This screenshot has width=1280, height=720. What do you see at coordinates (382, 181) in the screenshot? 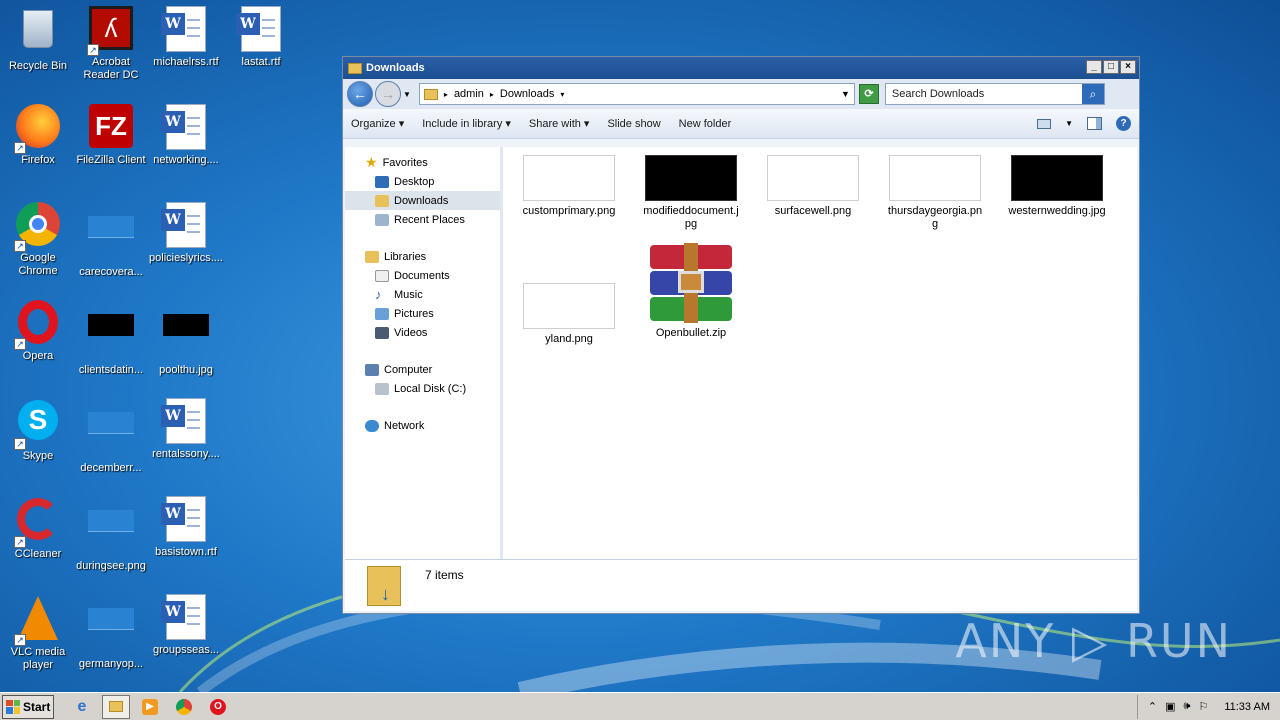
I see `desktop-icon` at bounding box center [382, 181].